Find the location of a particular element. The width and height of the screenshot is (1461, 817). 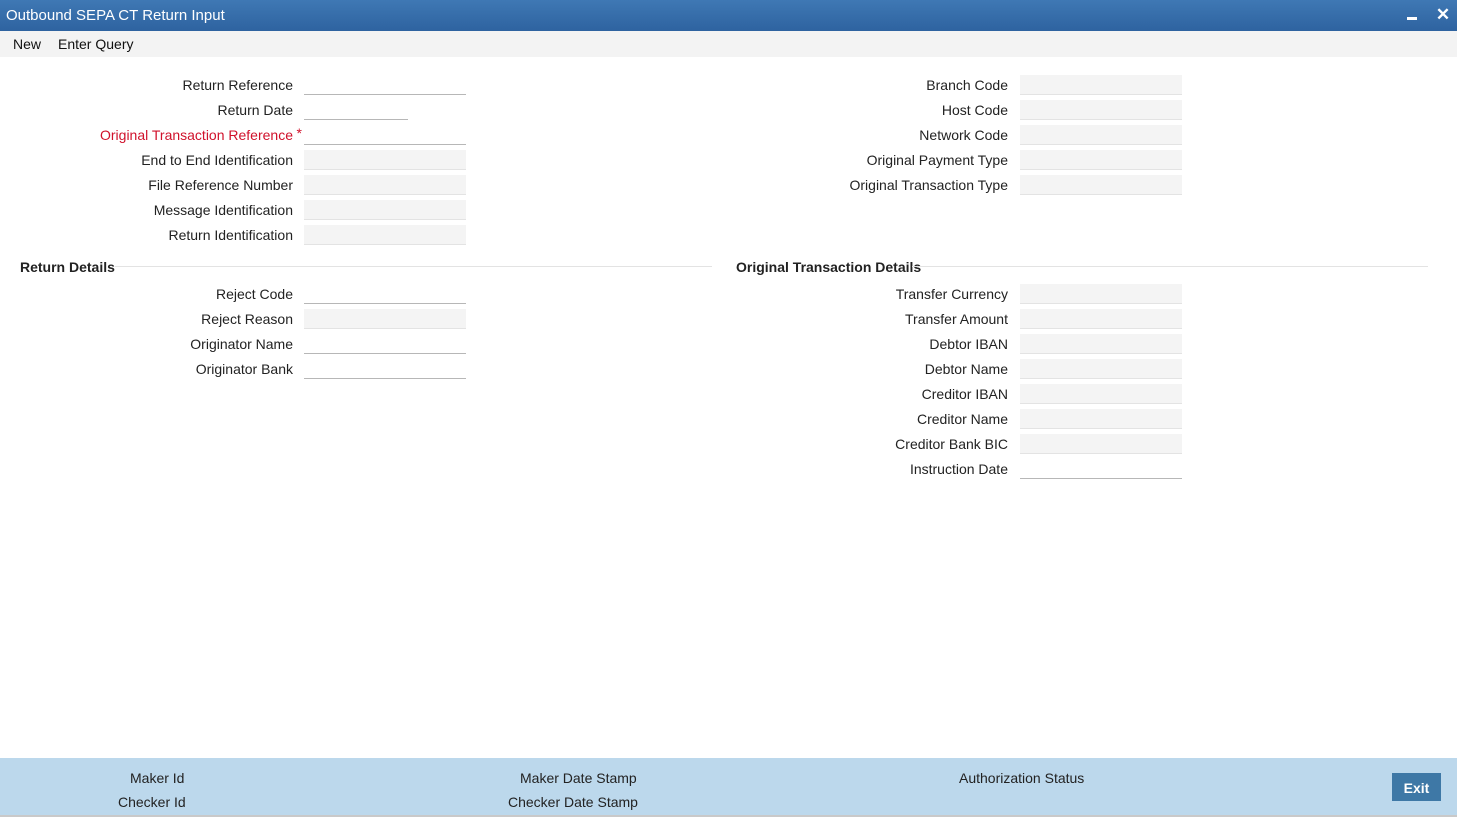

instruction-date-label: Instruction Date is located at coordinates (958, 469).